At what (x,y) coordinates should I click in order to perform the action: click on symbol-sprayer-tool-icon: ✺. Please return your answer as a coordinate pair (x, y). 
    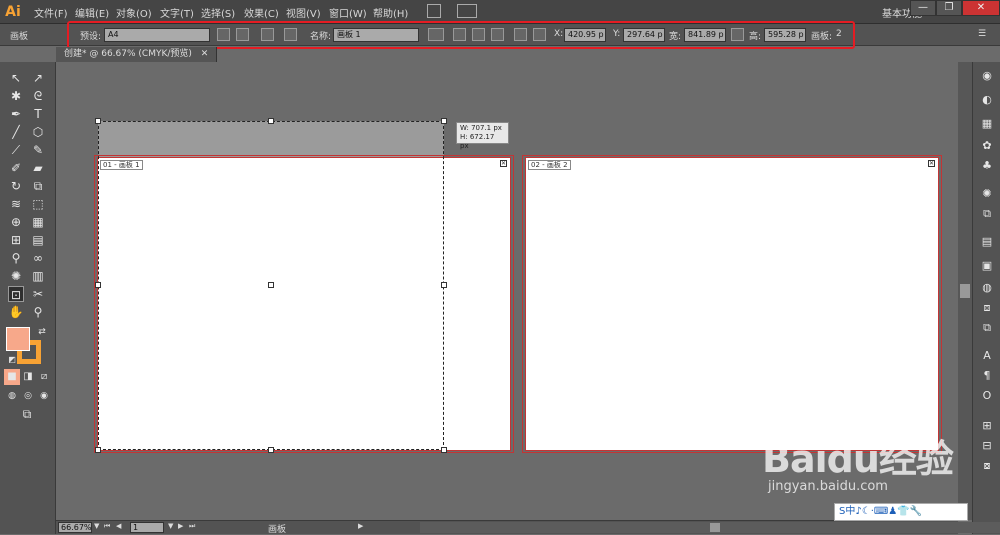
    Looking at the image, I should click on (16, 276).